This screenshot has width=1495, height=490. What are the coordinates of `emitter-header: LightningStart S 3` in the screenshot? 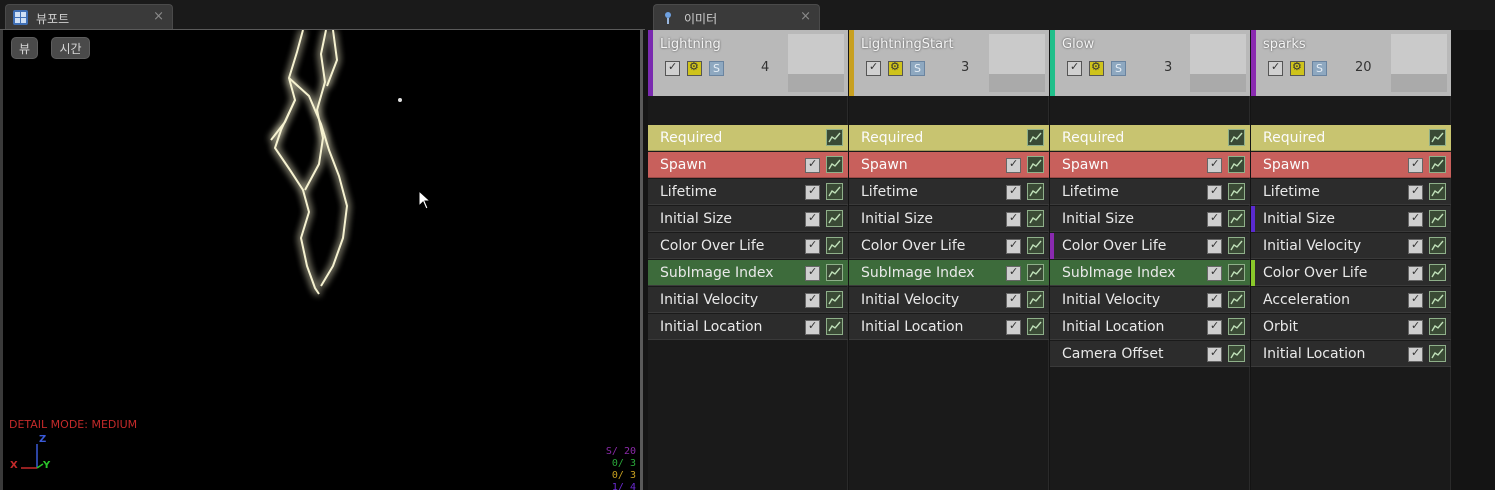 It's located at (949, 63).